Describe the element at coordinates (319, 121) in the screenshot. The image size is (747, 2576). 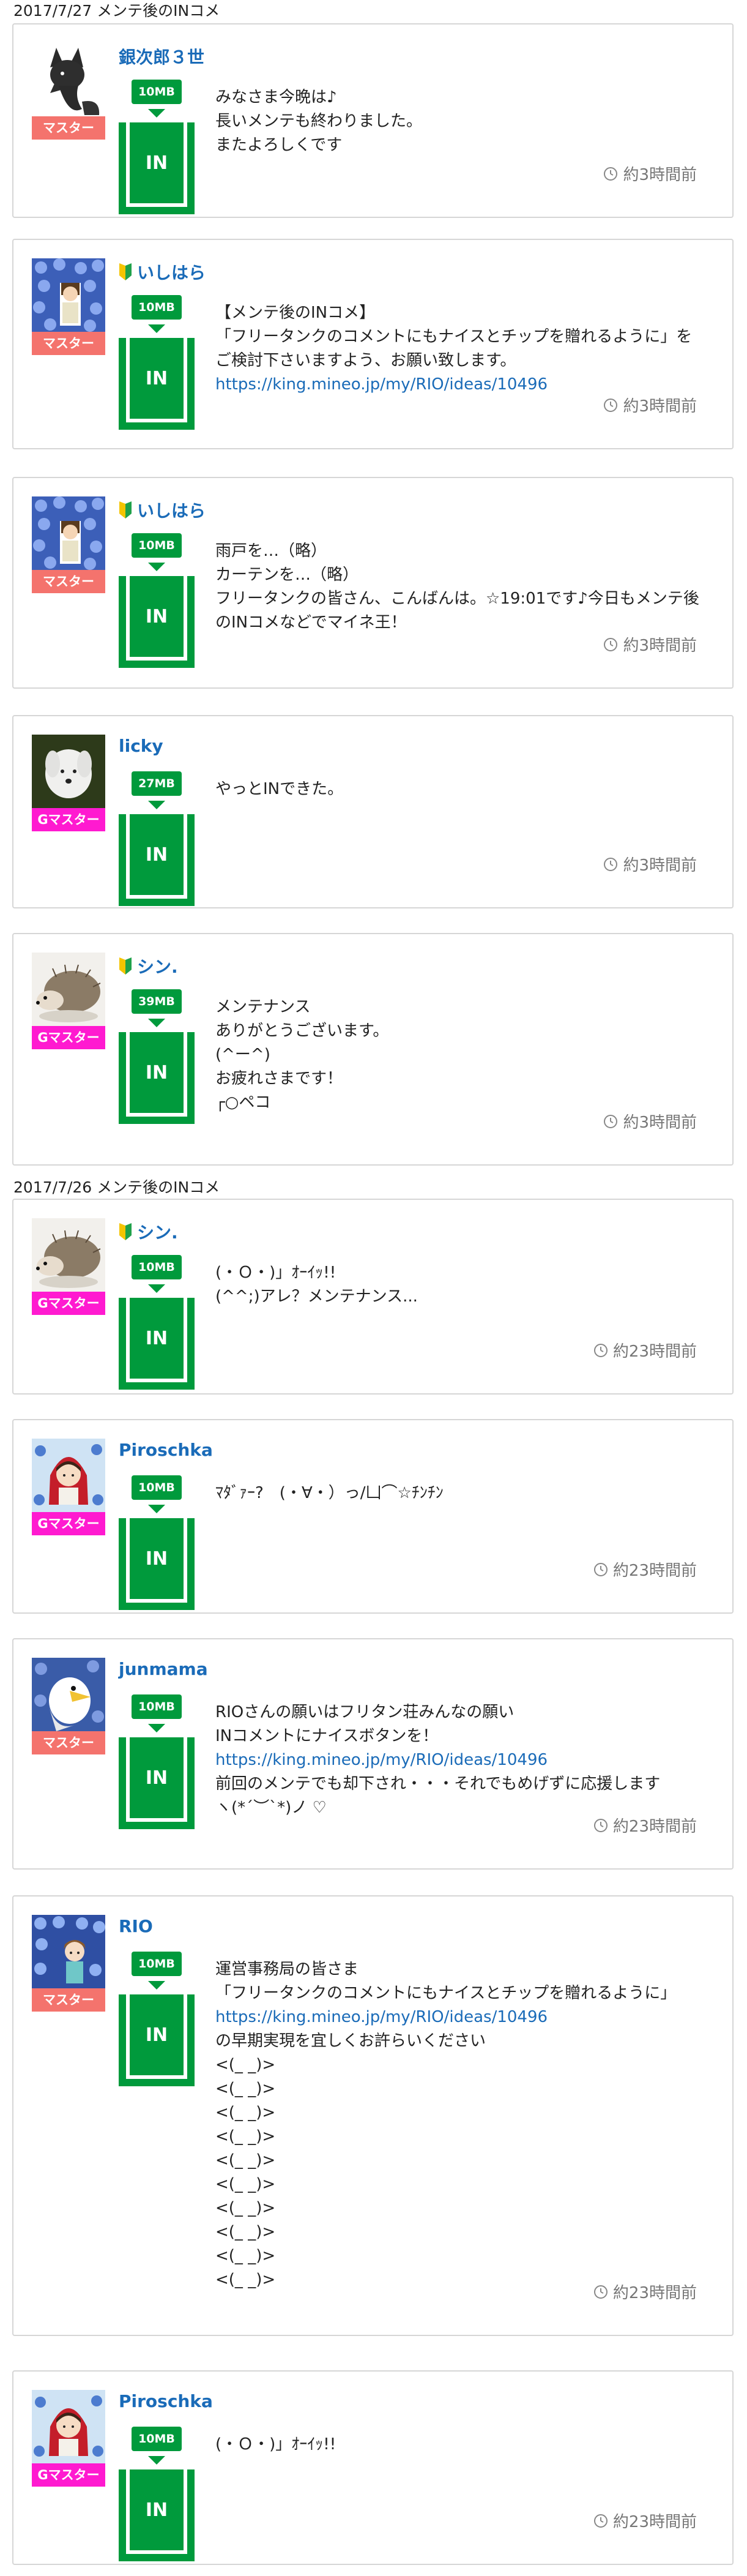
I see `comment-line: 長いメンテも終わりました。` at that location.